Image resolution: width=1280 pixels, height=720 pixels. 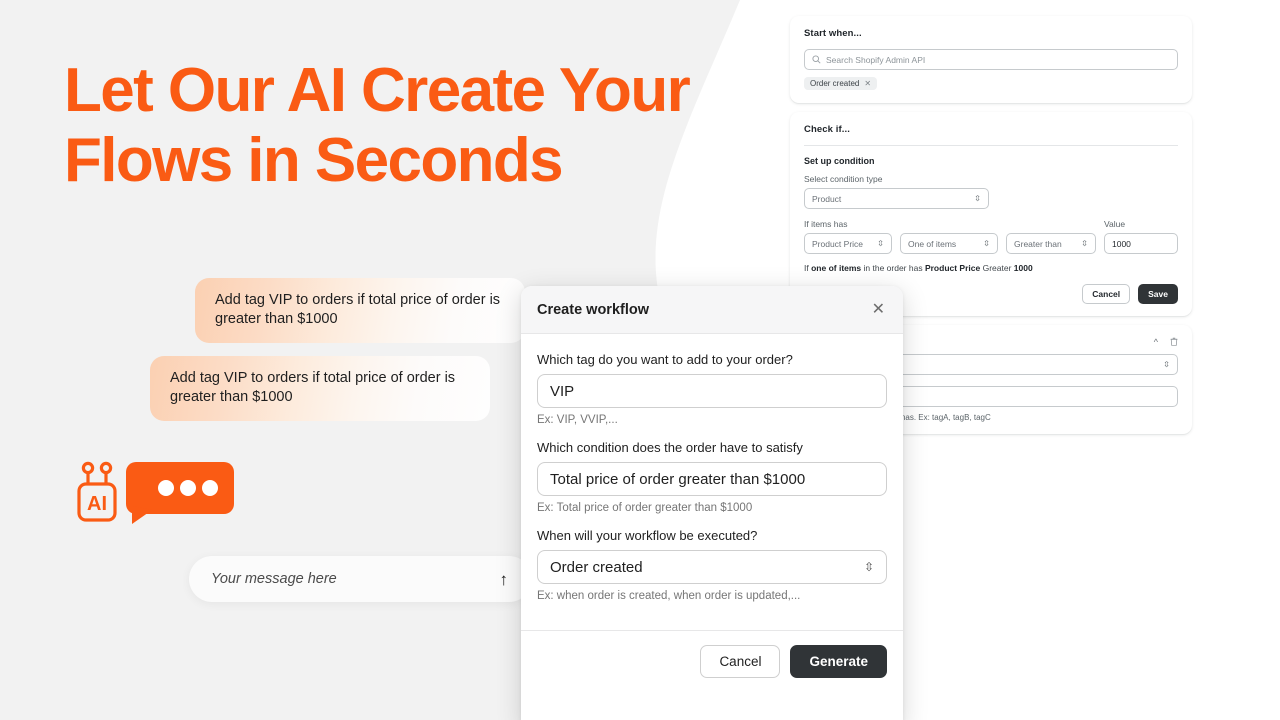 What do you see at coordinates (1156, 342) in the screenshot?
I see `chevron-up-icon: ^` at bounding box center [1156, 342].